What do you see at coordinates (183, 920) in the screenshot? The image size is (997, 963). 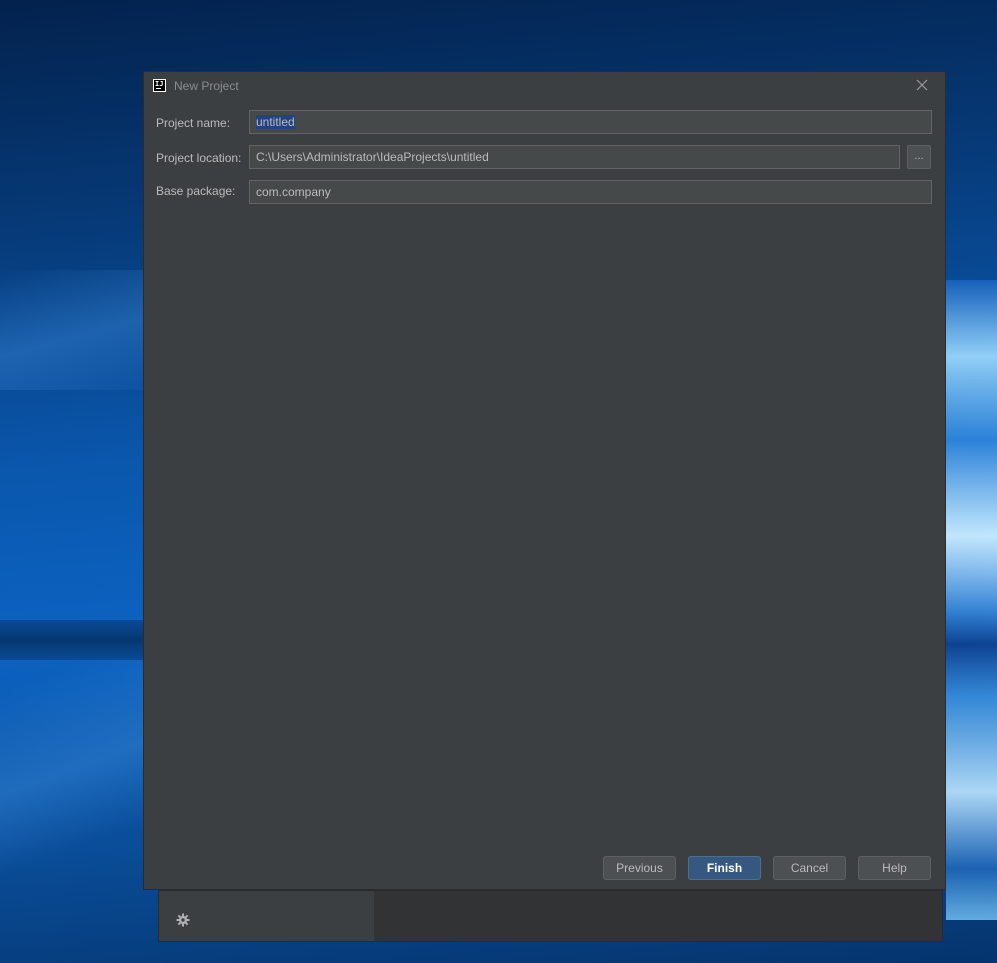 I see `gear-icon` at bounding box center [183, 920].